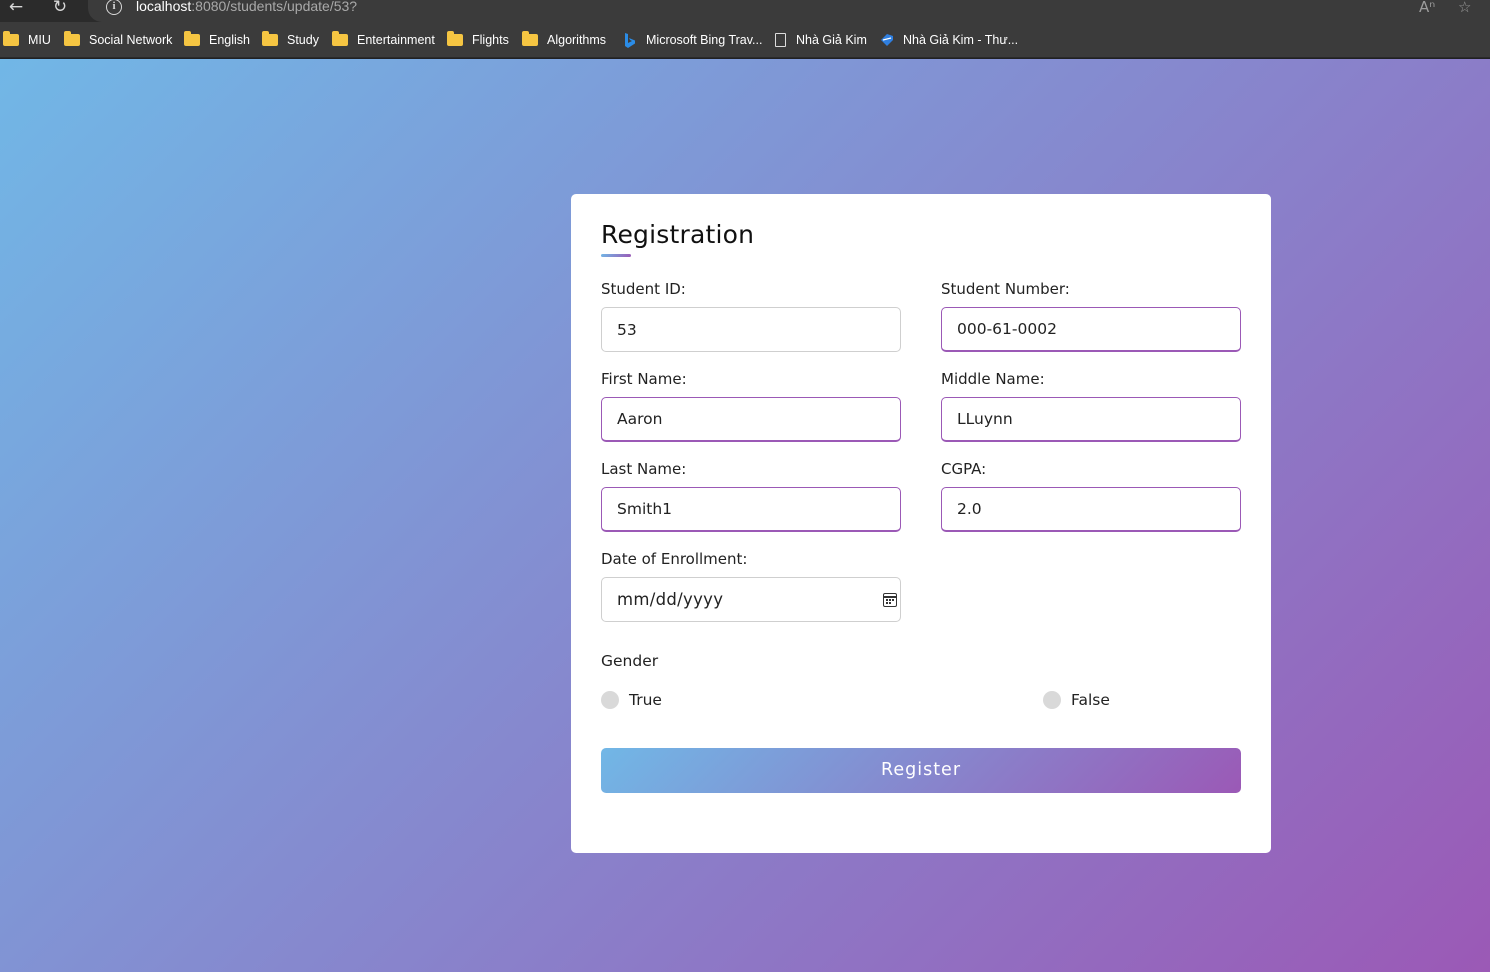 This screenshot has height=972, width=1490. I want to click on register-button: Register, so click(921, 770).